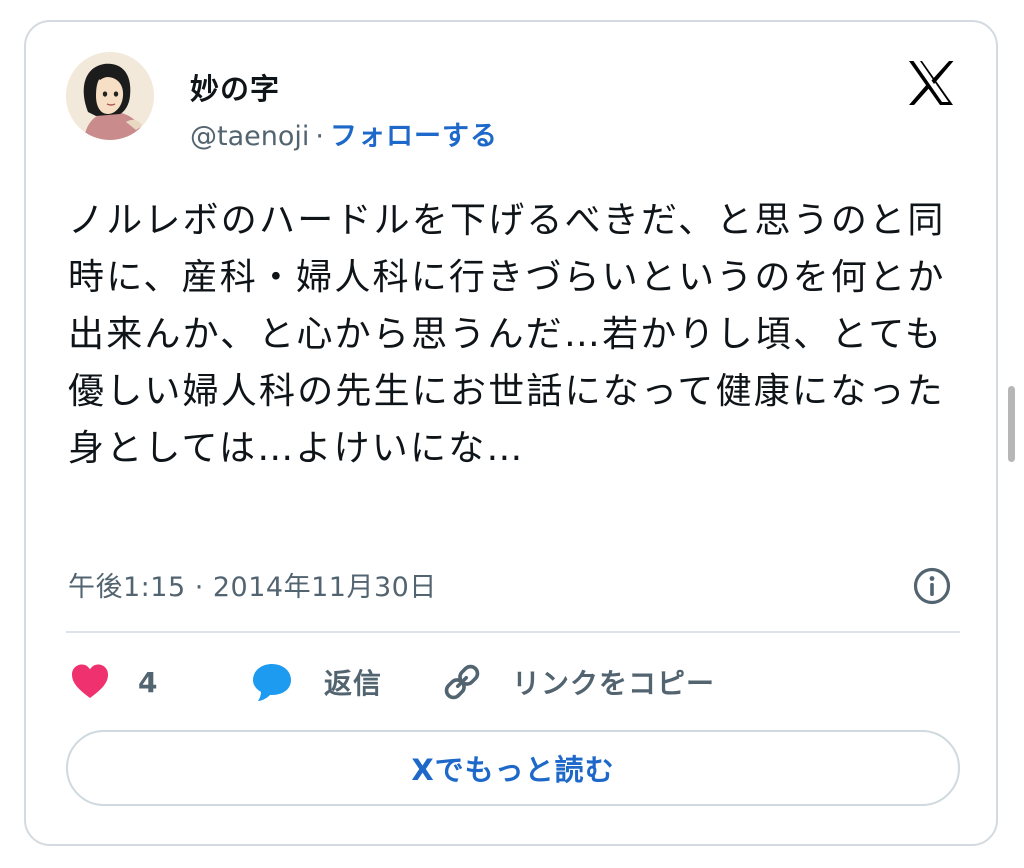  Describe the element at coordinates (1011, 424) in the screenshot. I see `scrollbar-thumb` at that location.